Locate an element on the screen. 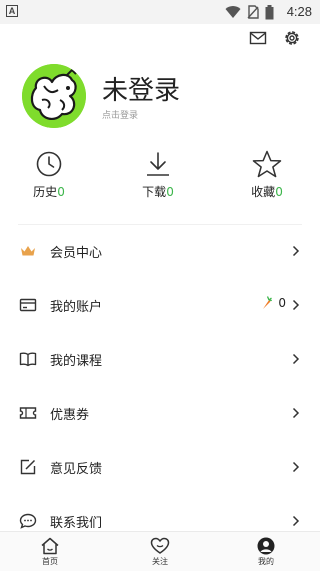 This screenshot has width=320, height=571. menu-item-label: 会员中心 is located at coordinates (76, 253).